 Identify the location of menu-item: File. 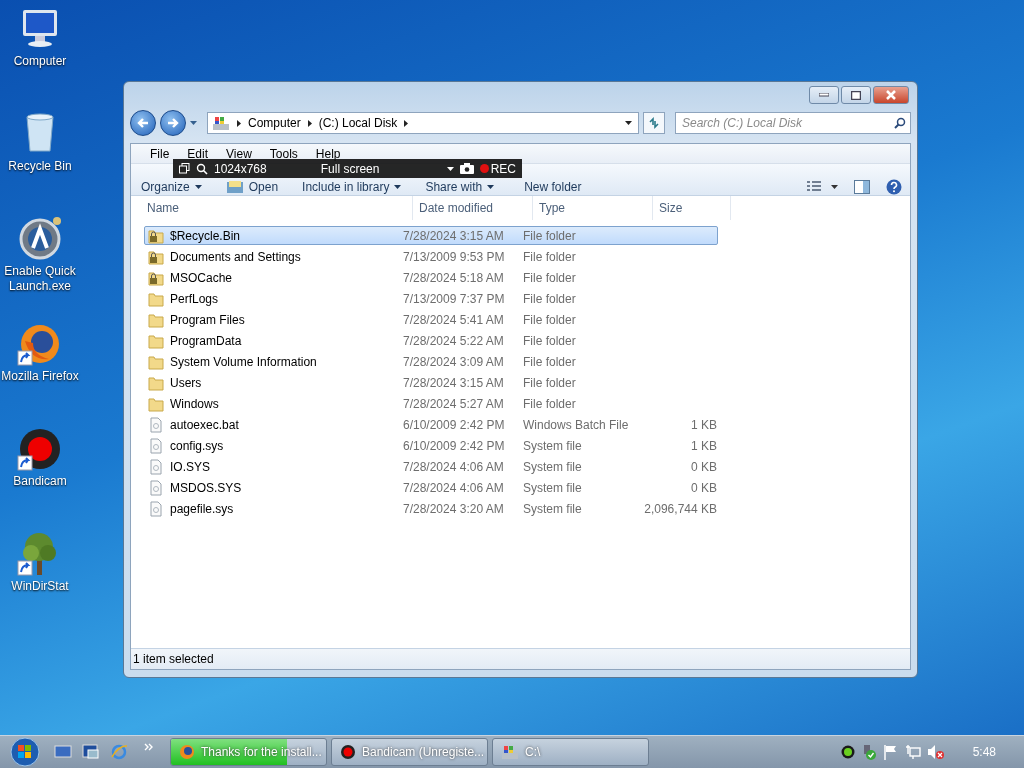
(160, 154).